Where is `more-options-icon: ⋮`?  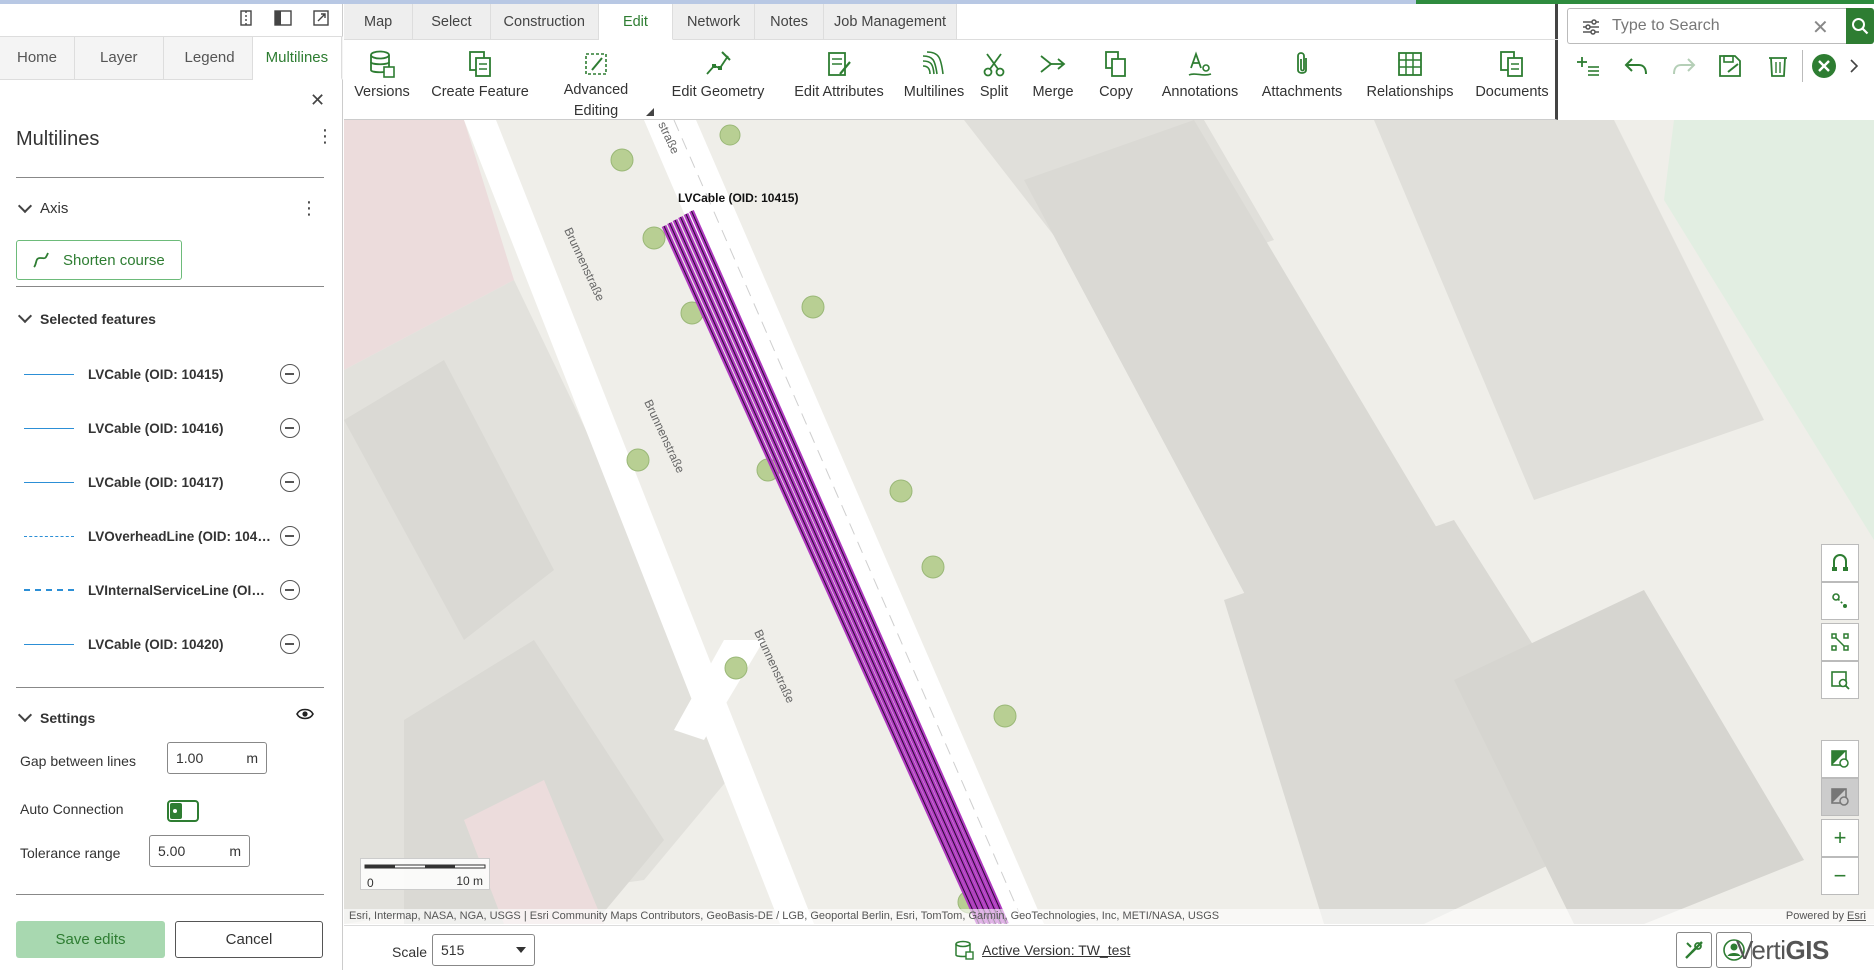
more-options-icon: ⋮ is located at coordinates (325, 136).